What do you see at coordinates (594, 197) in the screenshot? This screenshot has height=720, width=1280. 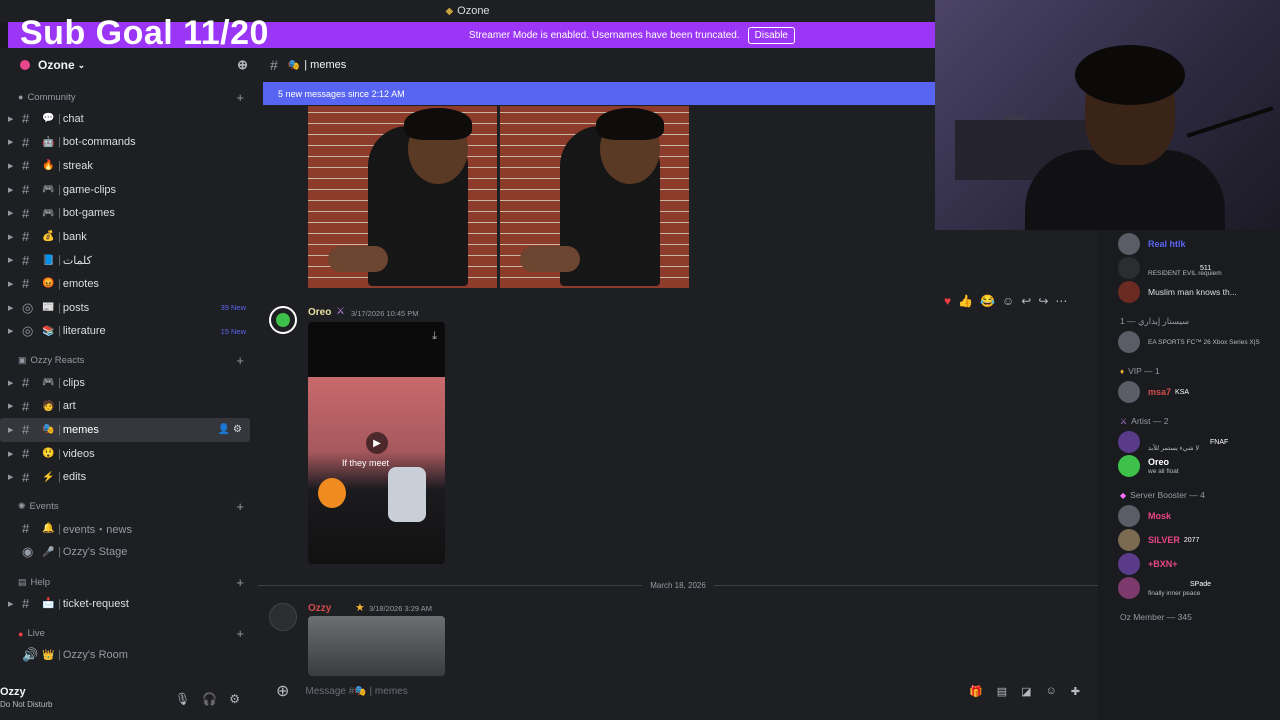 I see `meme-image-right` at bounding box center [594, 197].